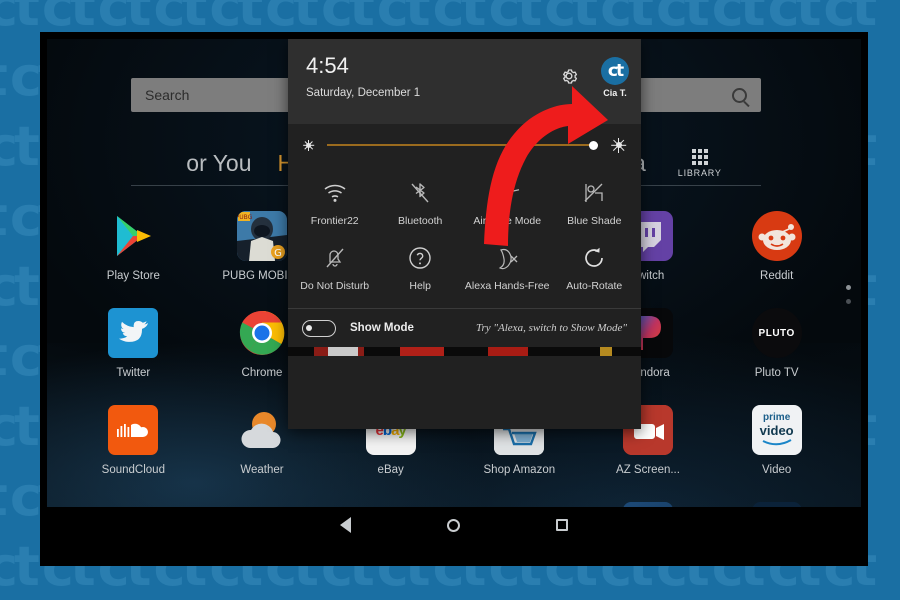  I want to click on page-indicator, so click(848, 294).